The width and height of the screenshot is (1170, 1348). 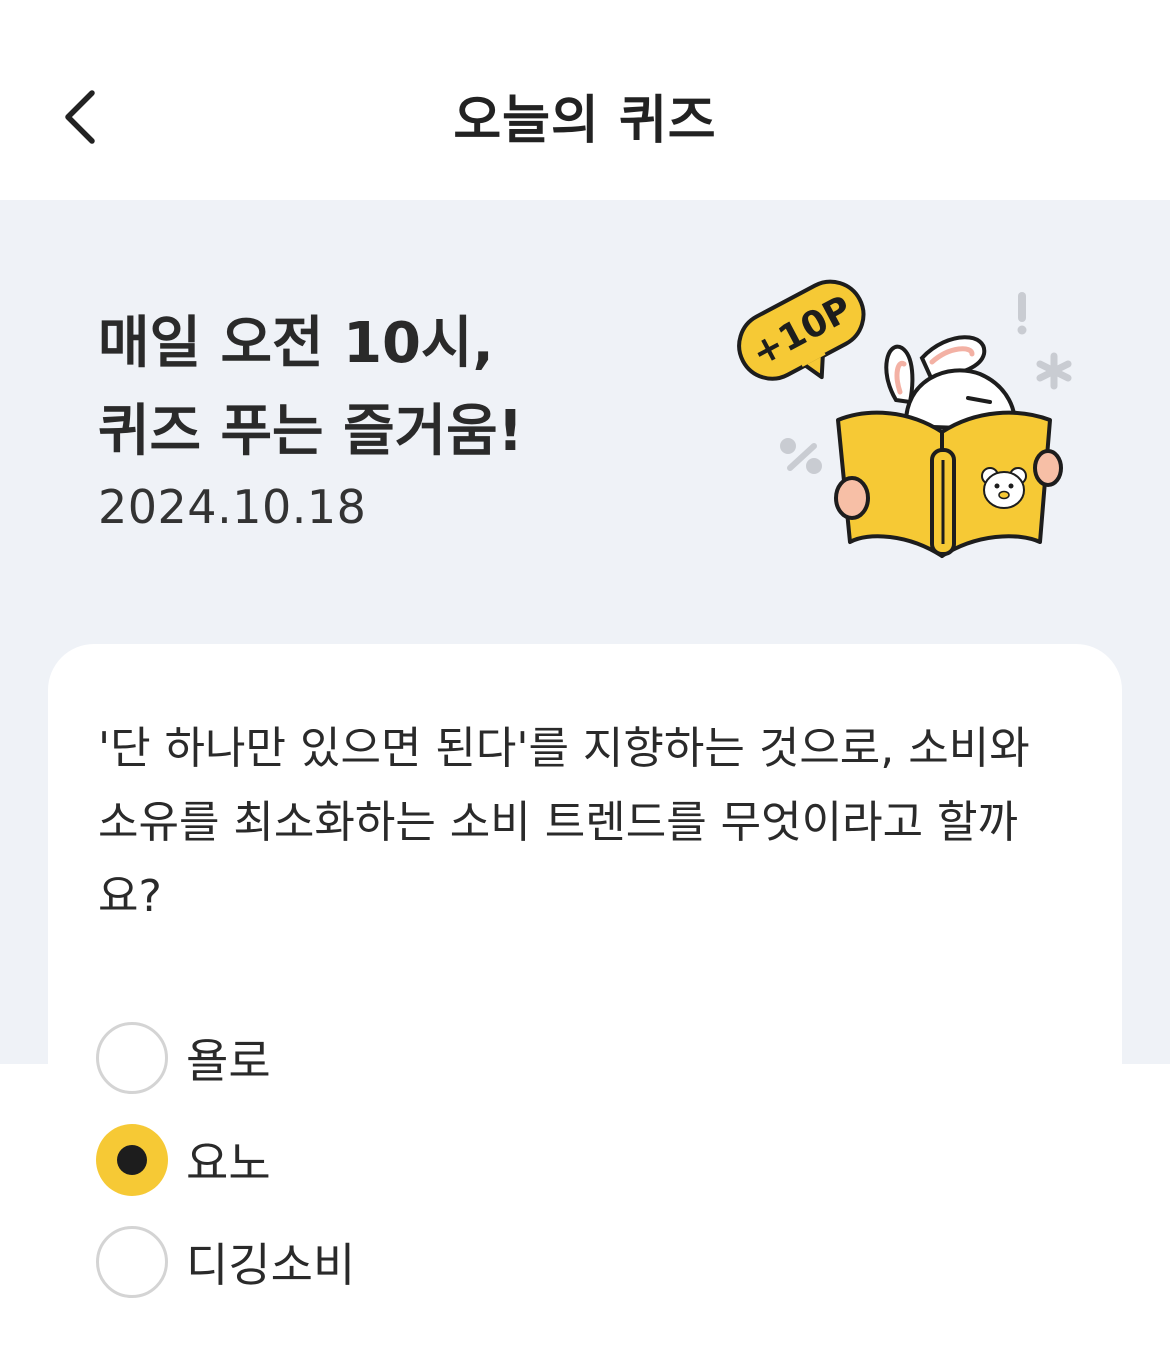 What do you see at coordinates (904, 418) in the screenshot?
I see `bunny-reading-illustration: +10P` at bounding box center [904, 418].